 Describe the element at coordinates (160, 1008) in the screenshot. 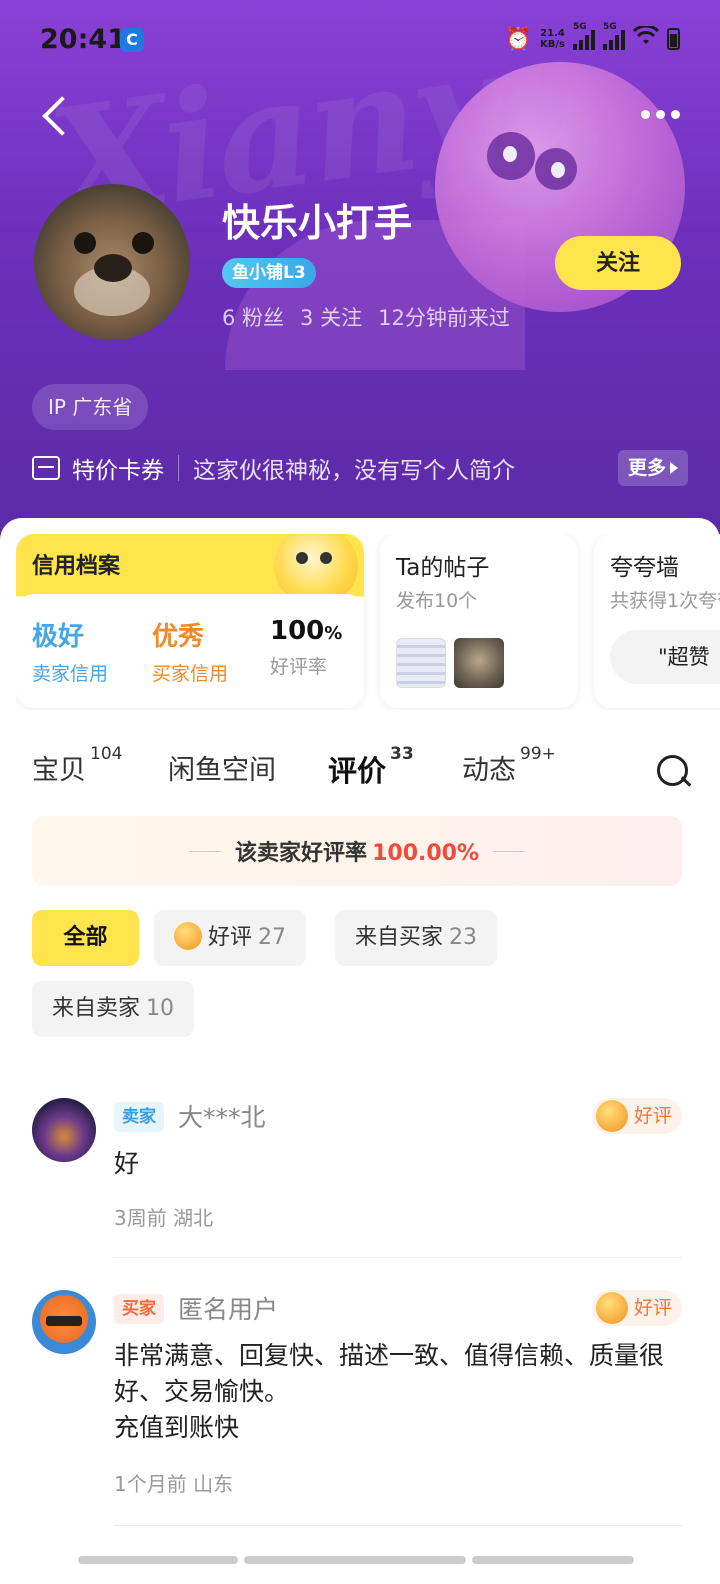

I see `filter-from-sellers-count: 10` at that location.